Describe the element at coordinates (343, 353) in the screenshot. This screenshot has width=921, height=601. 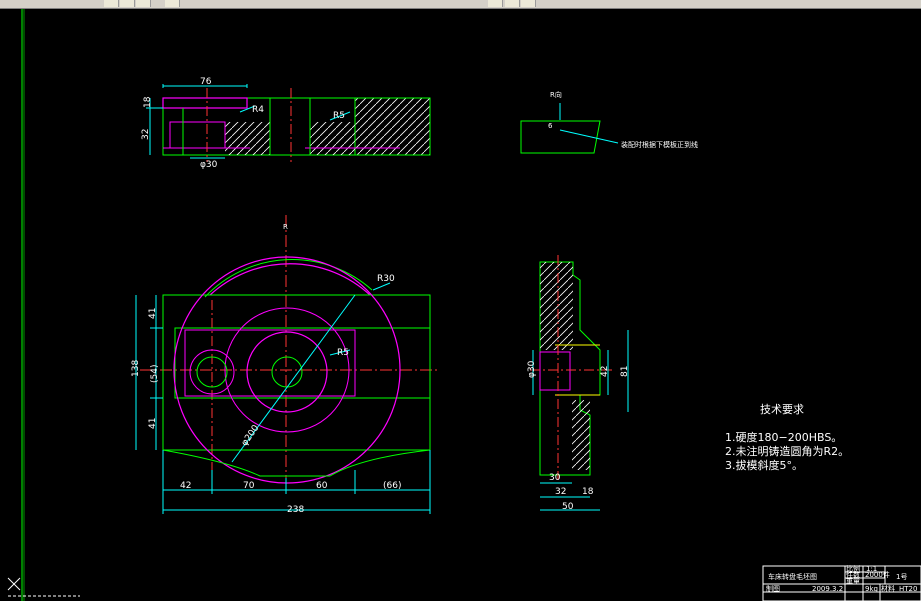
I see `dim-R5: R5` at that location.